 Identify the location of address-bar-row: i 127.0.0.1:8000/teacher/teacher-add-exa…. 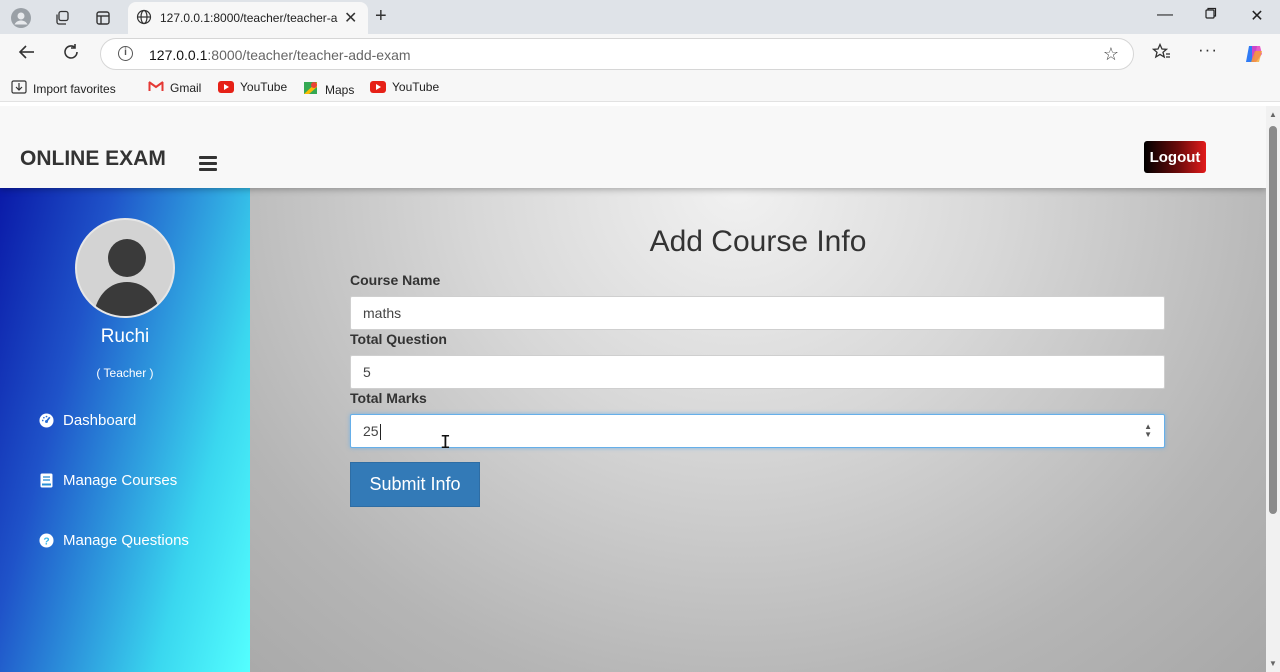
(640, 54).